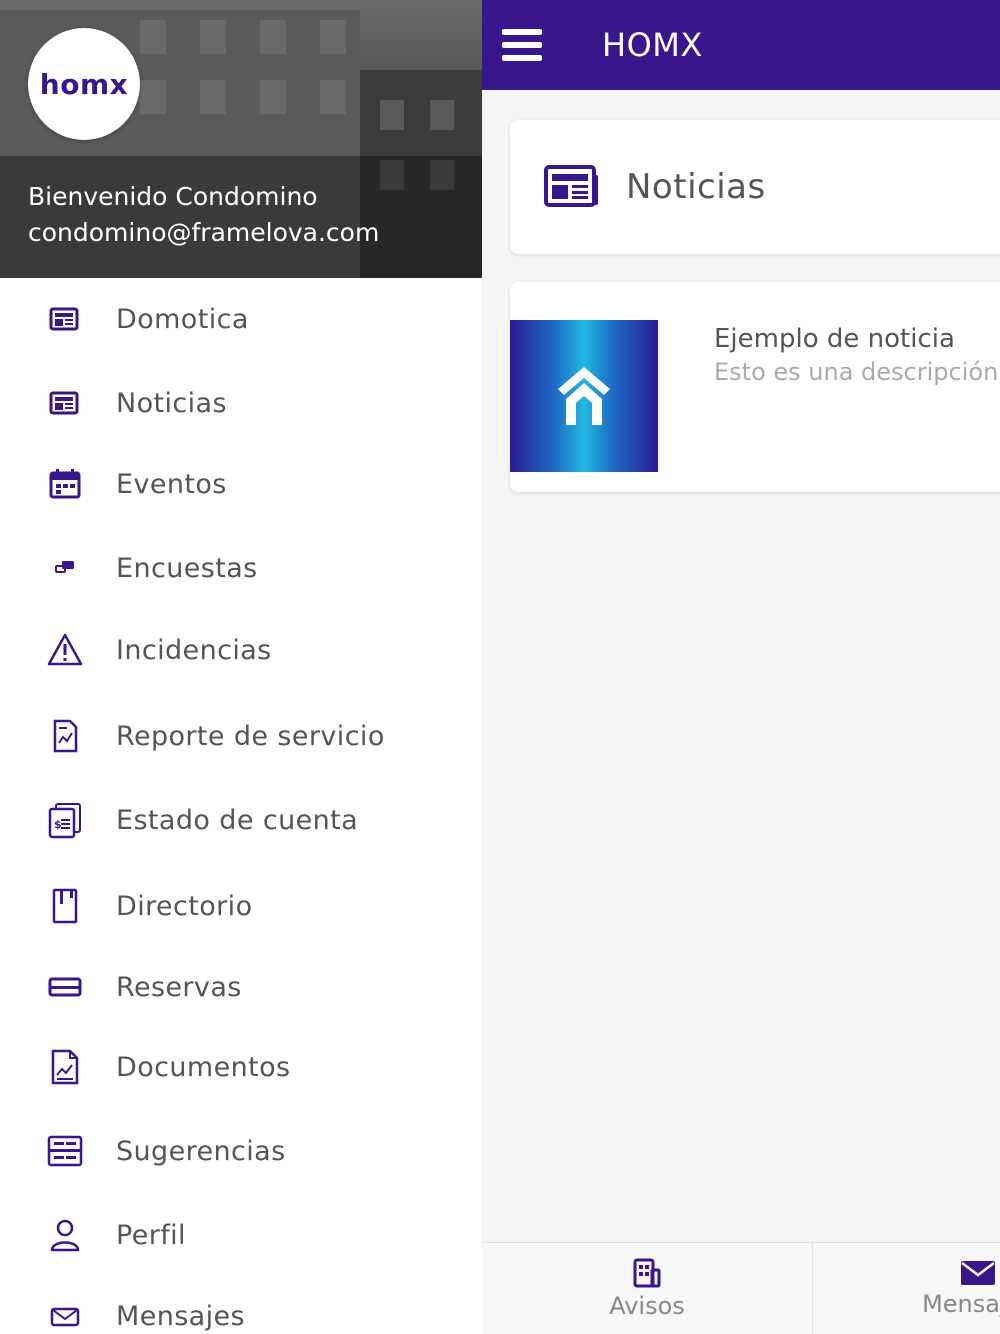  I want to click on section-title: Noticias, so click(696, 187).